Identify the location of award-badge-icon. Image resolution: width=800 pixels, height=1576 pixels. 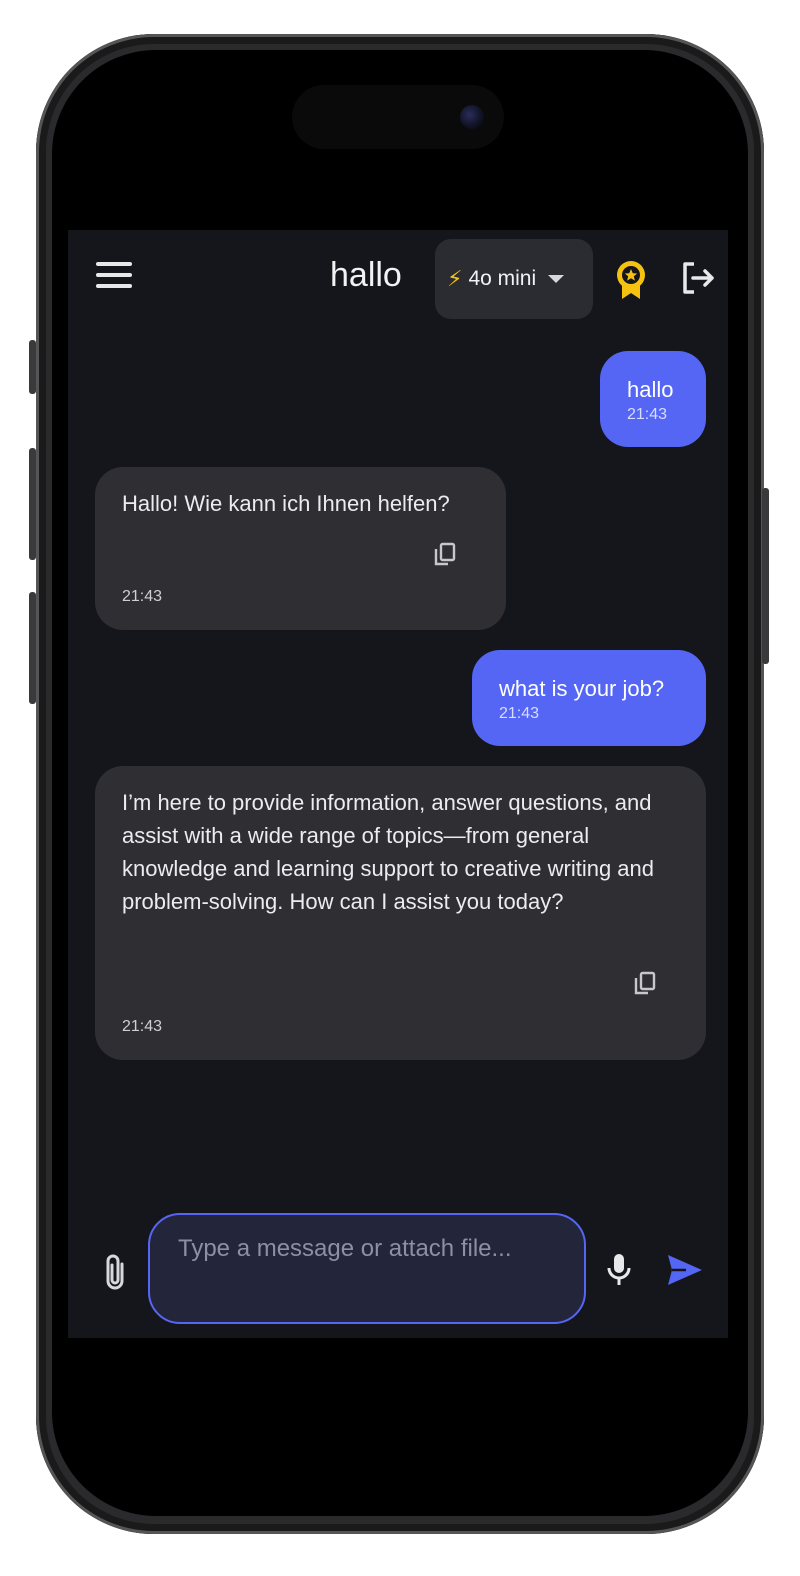
(631, 280).